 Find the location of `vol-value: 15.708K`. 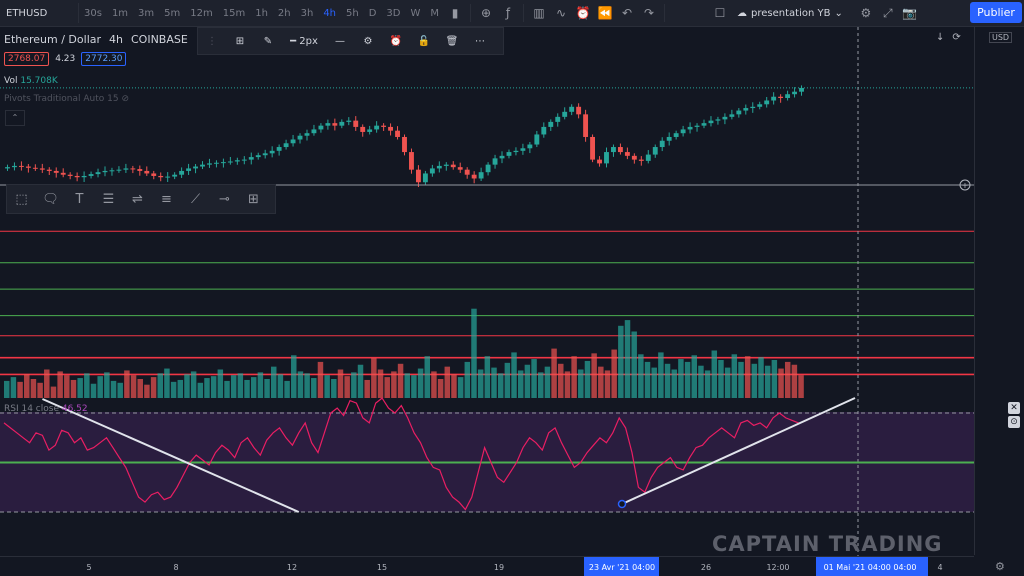

vol-value: 15.708K is located at coordinates (39, 81).